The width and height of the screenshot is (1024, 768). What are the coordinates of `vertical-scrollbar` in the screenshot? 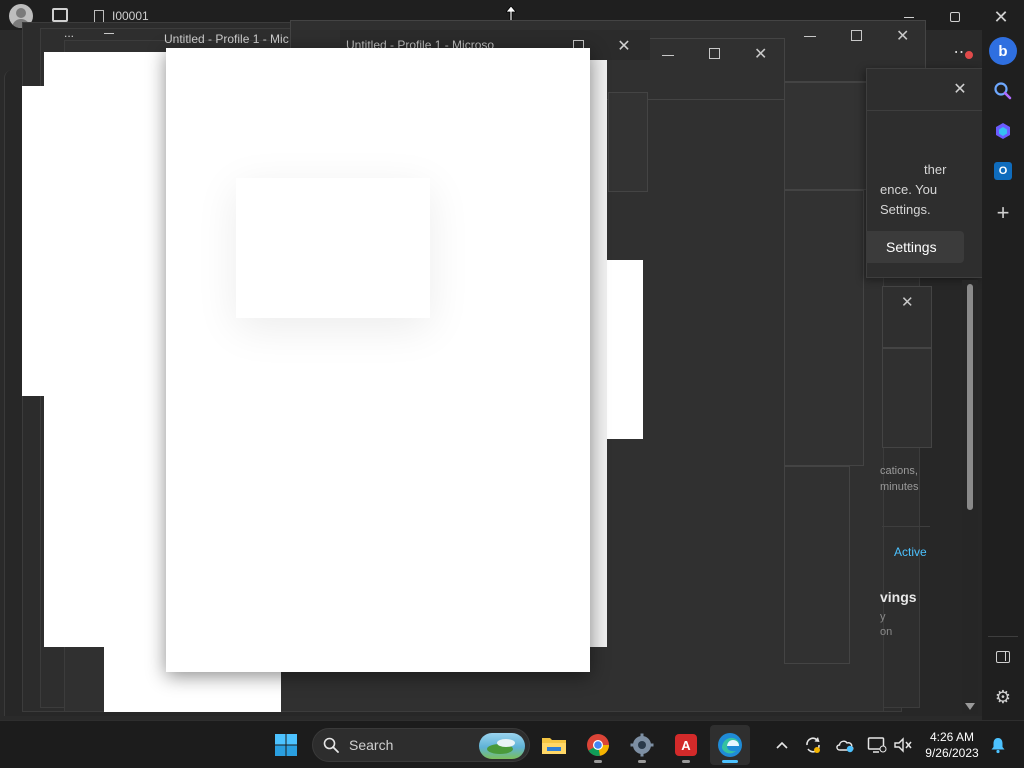 It's located at (970, 497).